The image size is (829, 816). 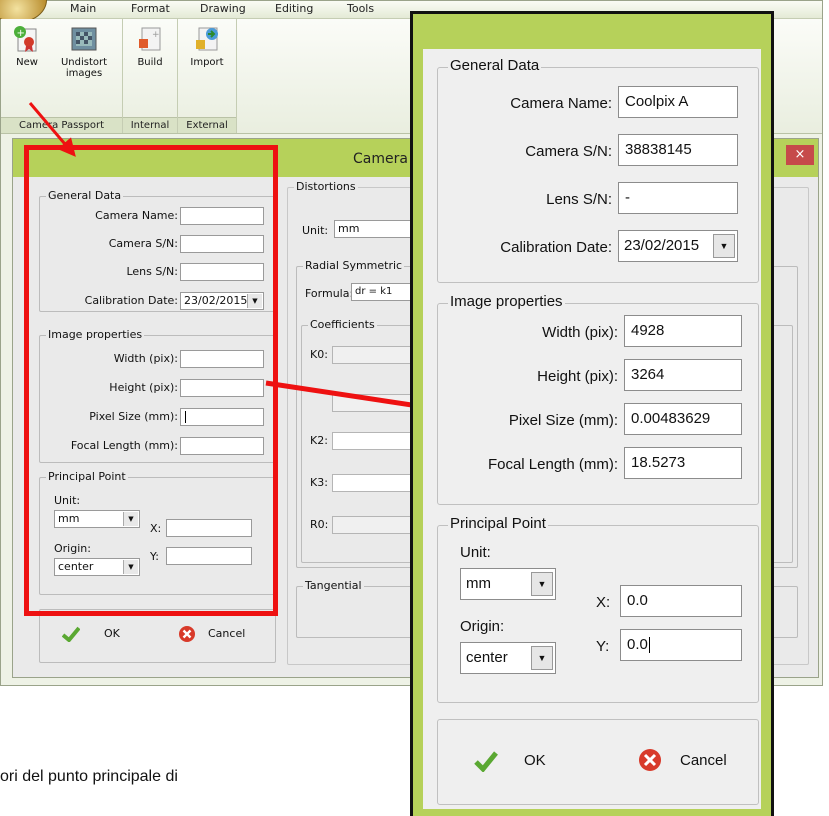 What do you see at coordinates (683, 331) in the screenshot?
I see `zoom-width-input: 4928` at bounding box center [683, 331].